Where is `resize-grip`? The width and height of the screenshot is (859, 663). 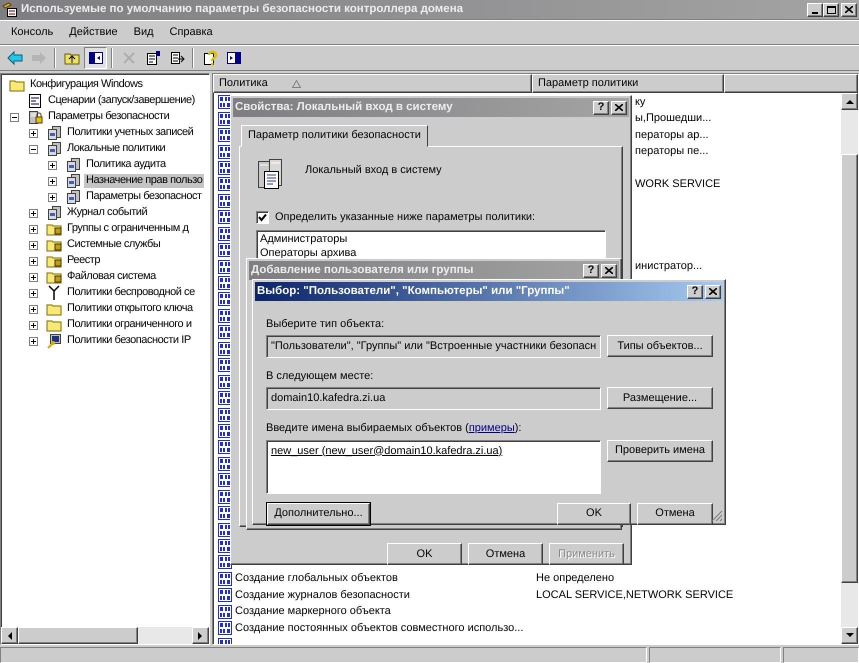 resize-grip is located at coordinates (717, 516).